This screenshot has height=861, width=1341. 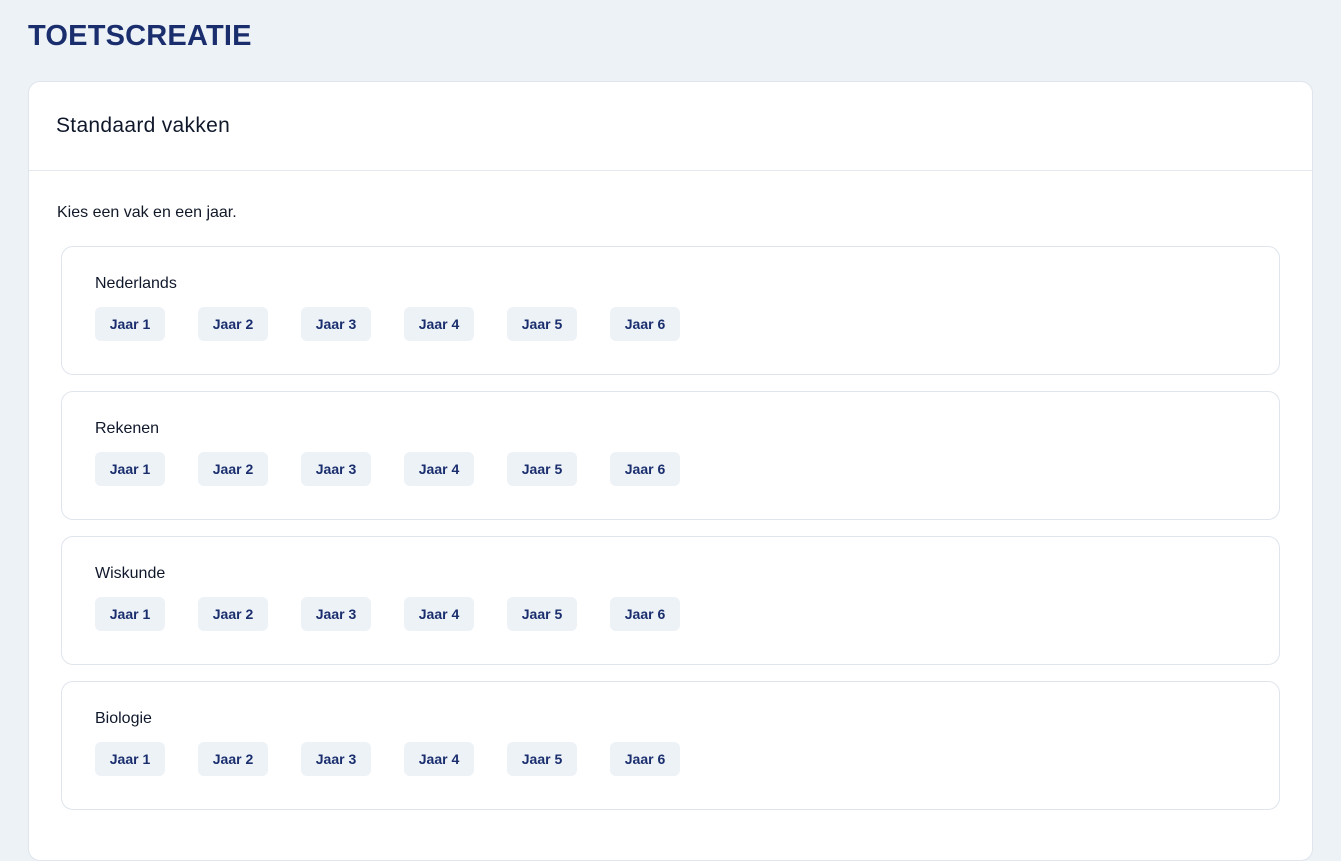 I want to click on page-title: TOETSCREATIE, so click(x=140, y=36).